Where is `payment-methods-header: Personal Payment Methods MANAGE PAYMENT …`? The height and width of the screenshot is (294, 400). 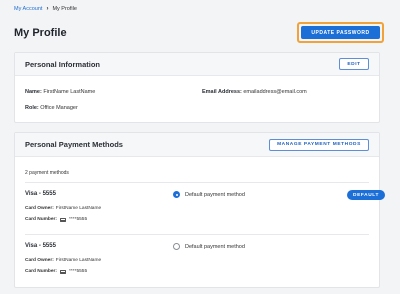 payment-methods-header: Personal Payment Methods MANAGE PAYMENT … is located at coordinates (197, 145).